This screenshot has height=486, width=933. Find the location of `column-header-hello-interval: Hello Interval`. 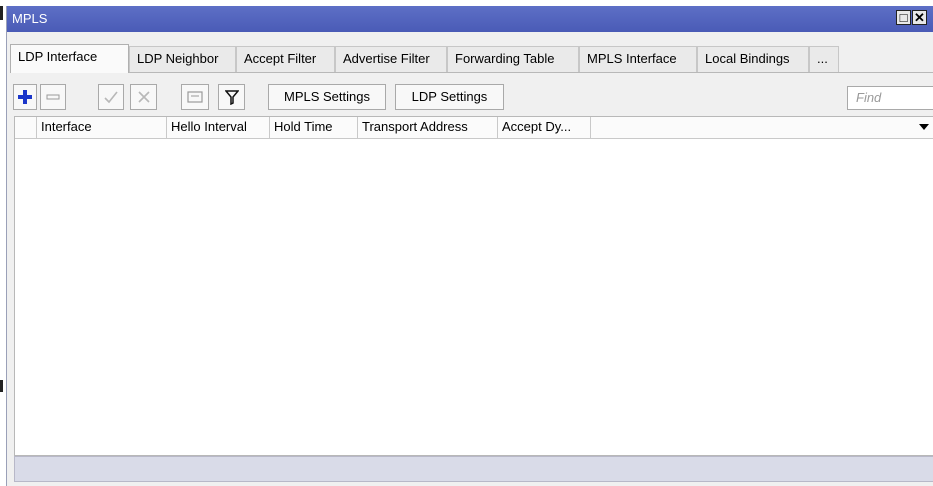

column-header-hello-interval: Hello Interval is located at coordinates (218, 127).